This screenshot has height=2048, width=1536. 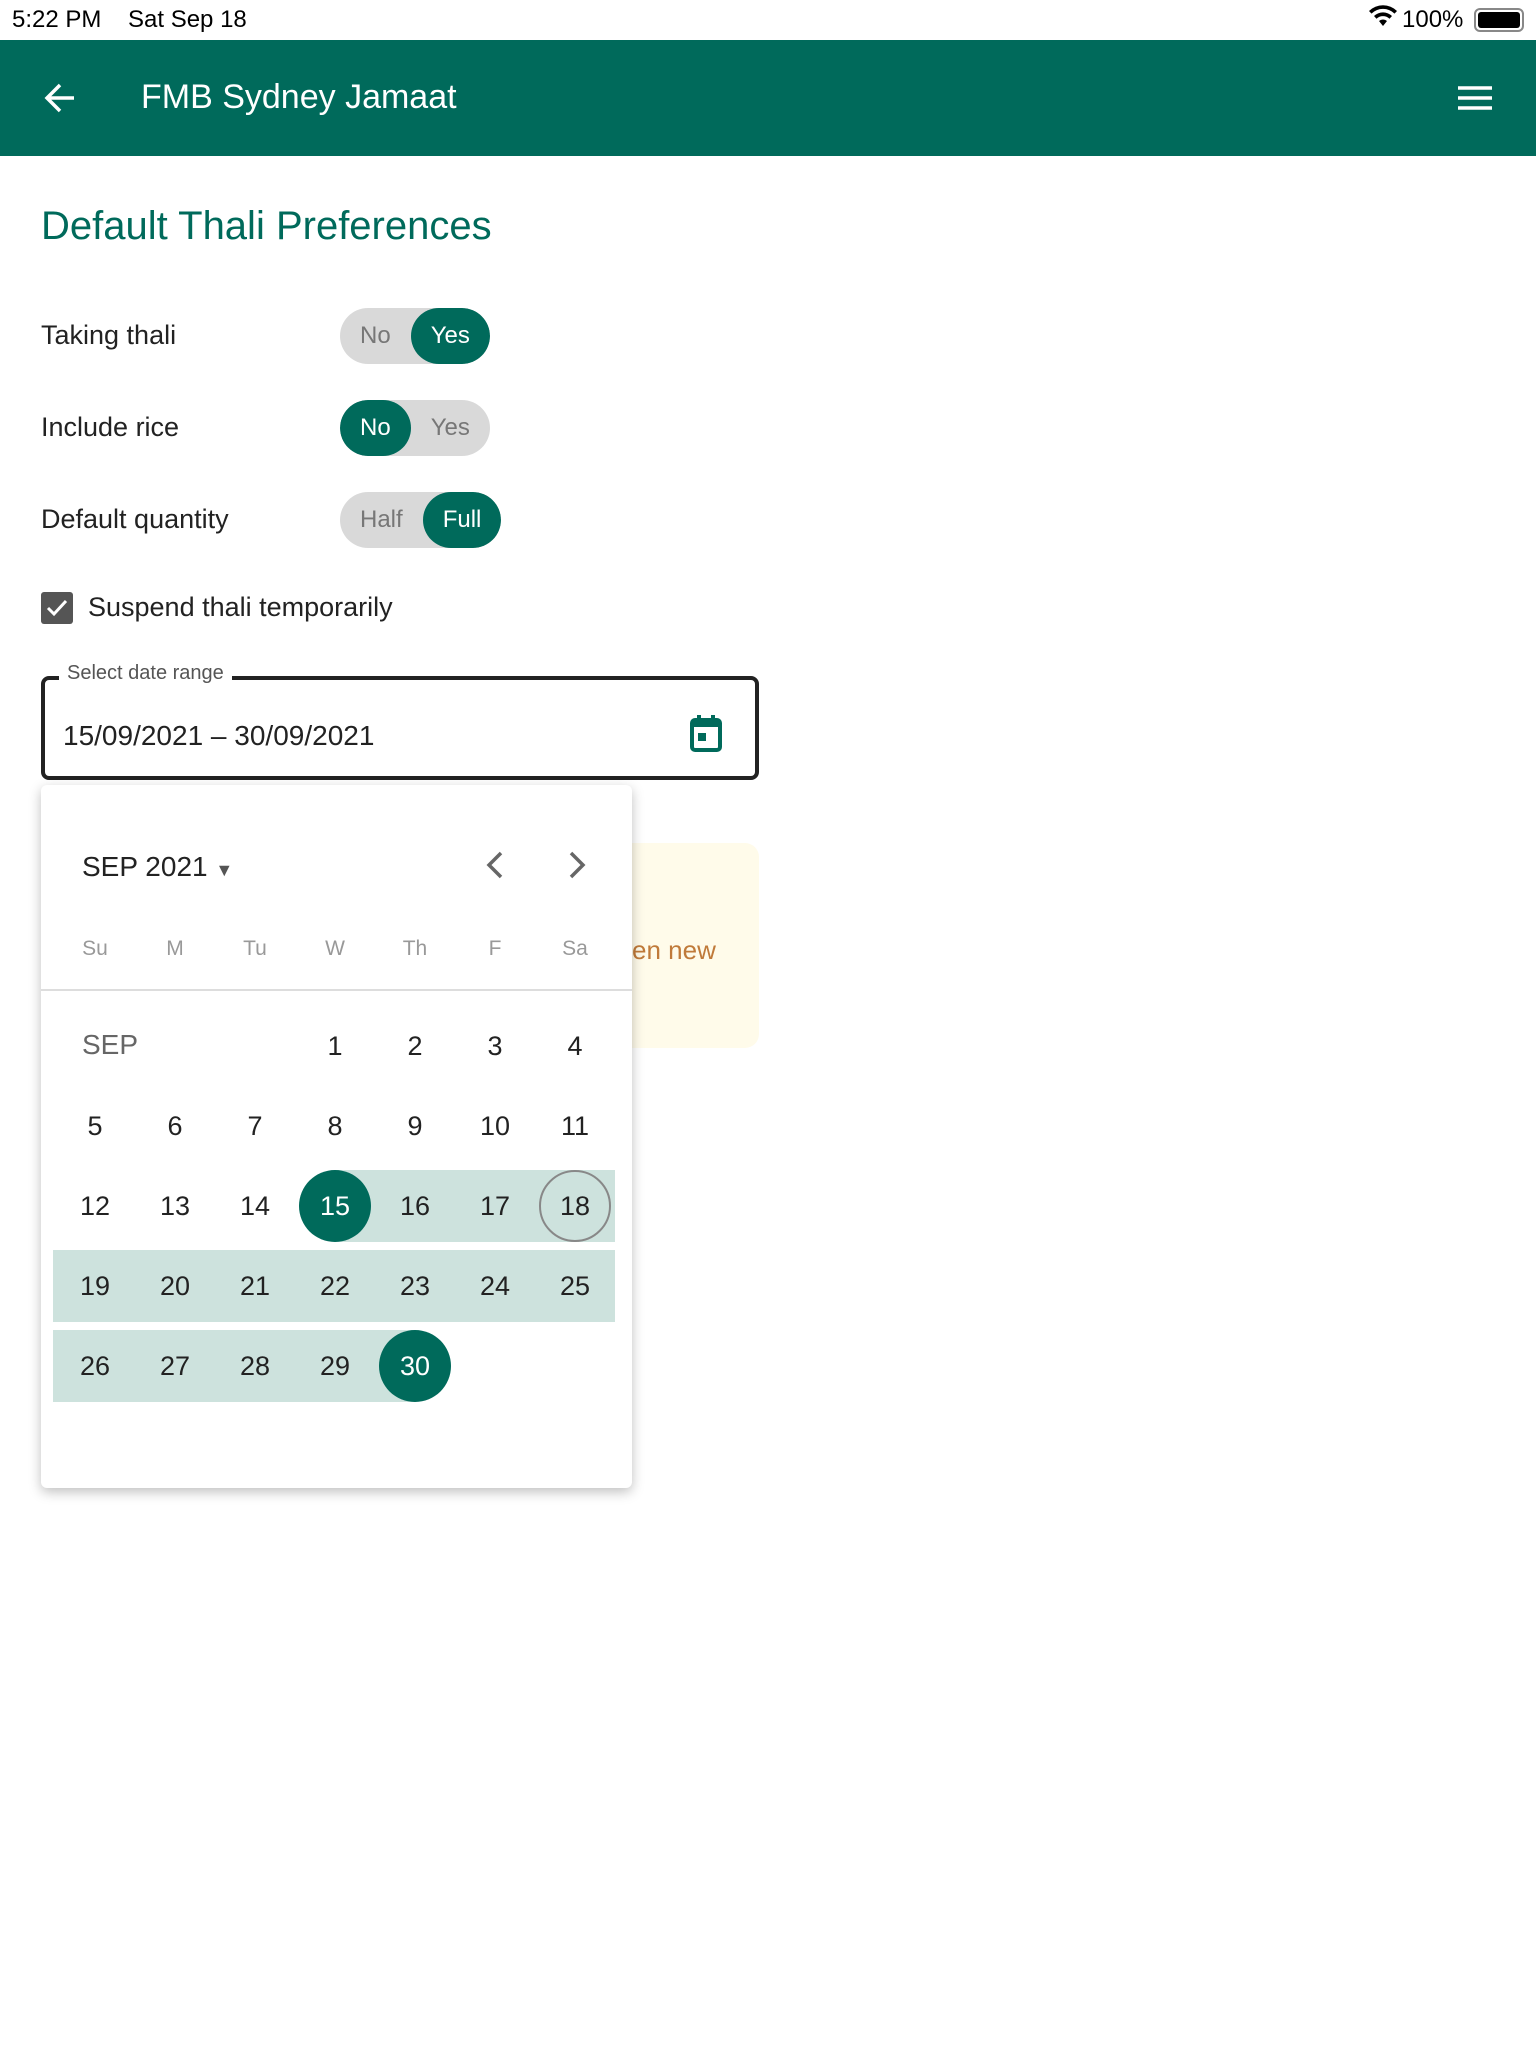 What do you see at coordinates (255, 1286) in the screenshot?
I see `day-cell: 21` at bounding box center [255, 1286].